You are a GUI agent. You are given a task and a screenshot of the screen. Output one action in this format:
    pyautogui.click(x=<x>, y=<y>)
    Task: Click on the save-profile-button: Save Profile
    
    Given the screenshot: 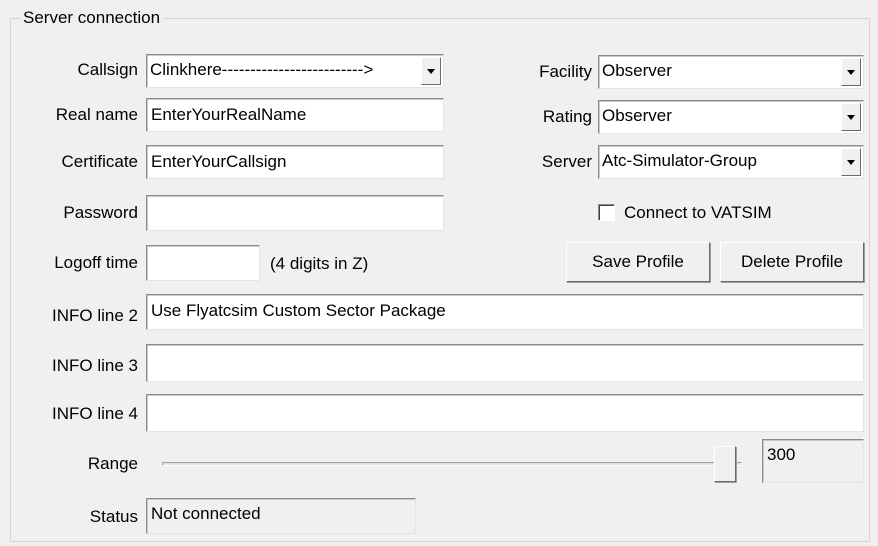 What is the action you would take?
    pyautogui.click(x=638, y=262)
    